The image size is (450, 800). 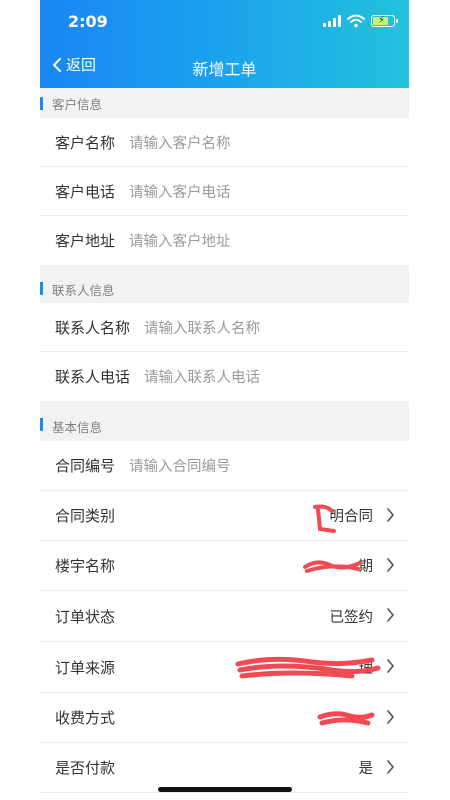 I want to click on customer-name-field: 客户名称 请输入客户名称, so click(x=224, y=142).